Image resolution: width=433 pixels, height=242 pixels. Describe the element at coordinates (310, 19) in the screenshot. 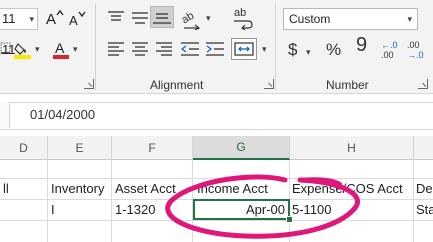

I see `number-format-value: Custom` at that location.